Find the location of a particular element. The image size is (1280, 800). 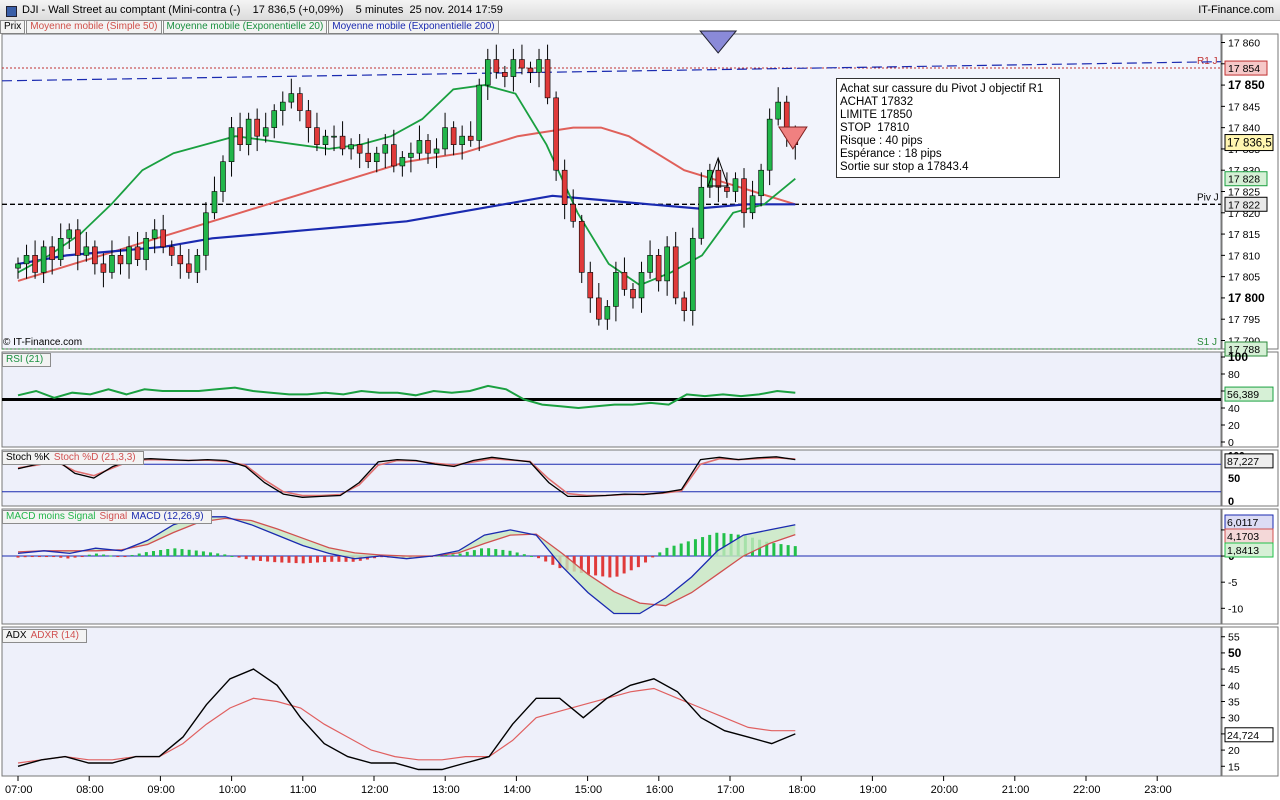

price-ytick-label: 17 810 is located at coordinates (1244, 256).